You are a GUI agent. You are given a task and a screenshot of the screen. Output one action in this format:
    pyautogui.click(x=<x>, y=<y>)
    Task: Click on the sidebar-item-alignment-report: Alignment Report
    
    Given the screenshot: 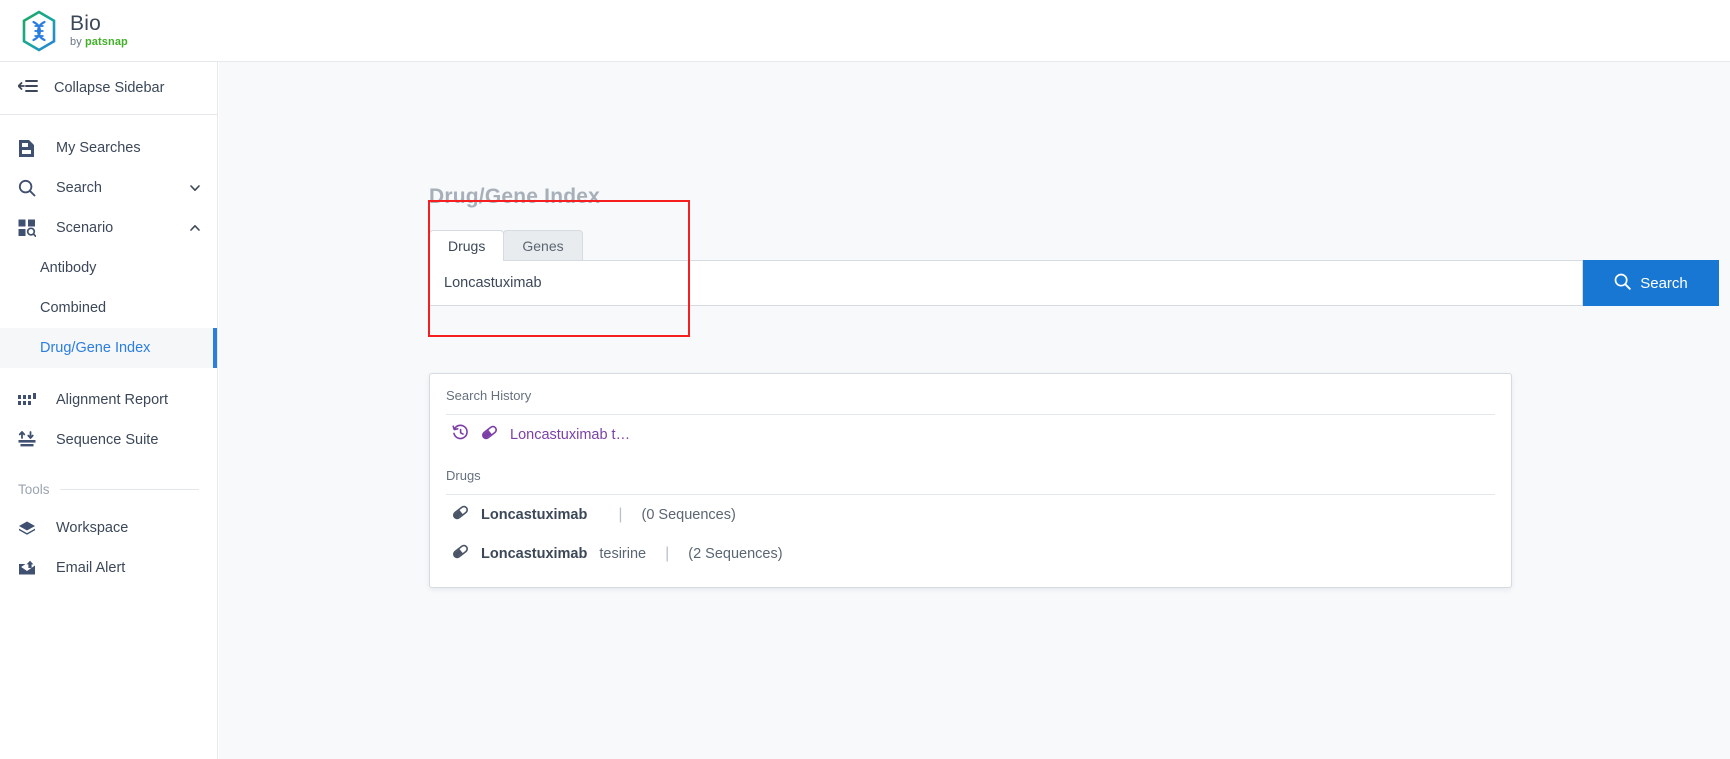 What is the action you would take?
    pyautogui.click(x=108, y=400)
    